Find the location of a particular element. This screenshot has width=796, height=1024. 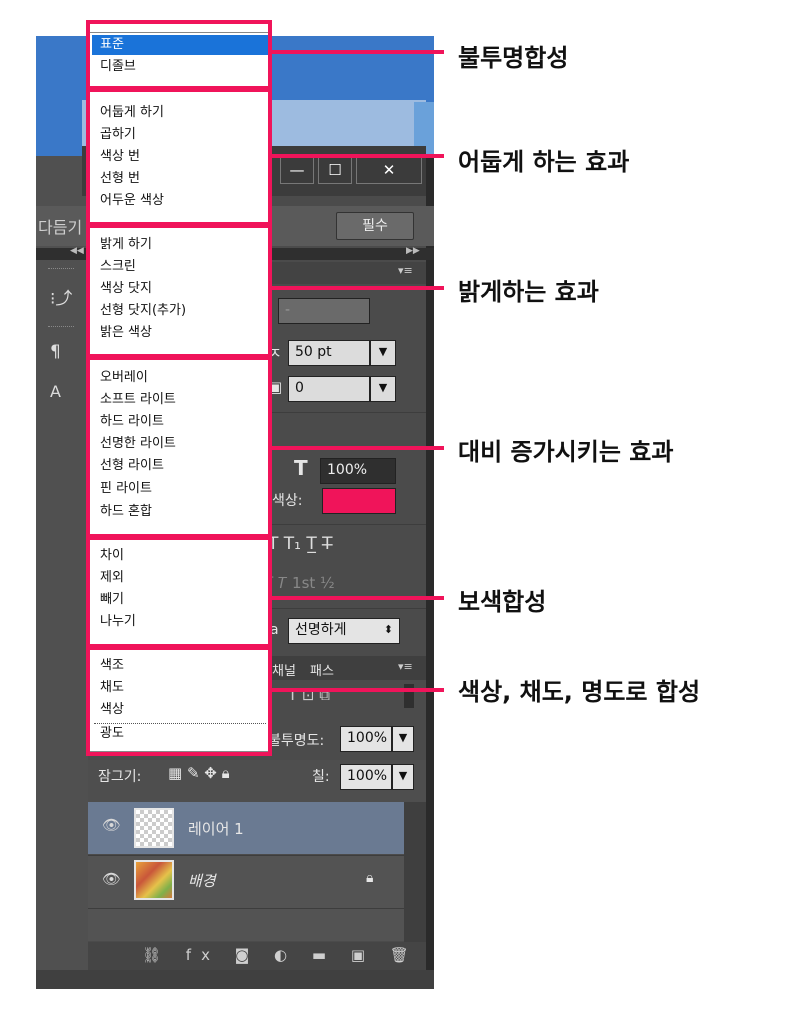

minimize-button: — is located at coordinates (297, 170).